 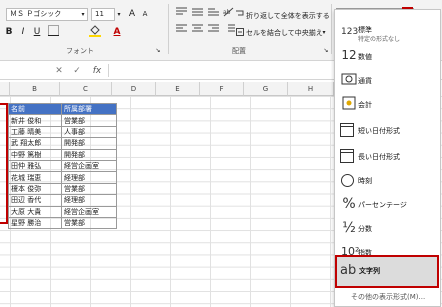 I want to click on currency-icon, so click(x=349, y=80).